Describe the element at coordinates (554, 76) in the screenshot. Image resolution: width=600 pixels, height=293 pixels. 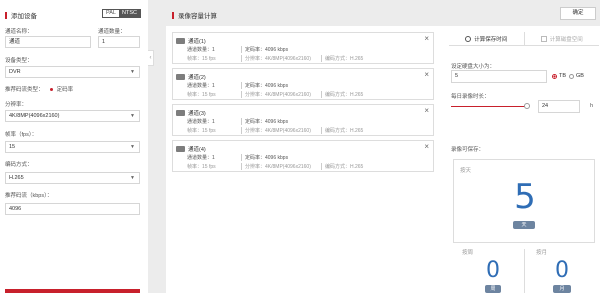
I see `tb-radio` at that location.